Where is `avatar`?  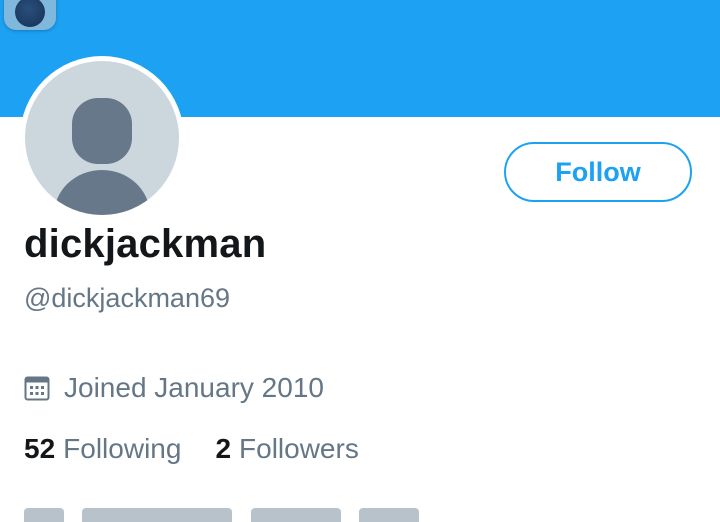
avatar is located at coordinates (102, 138).